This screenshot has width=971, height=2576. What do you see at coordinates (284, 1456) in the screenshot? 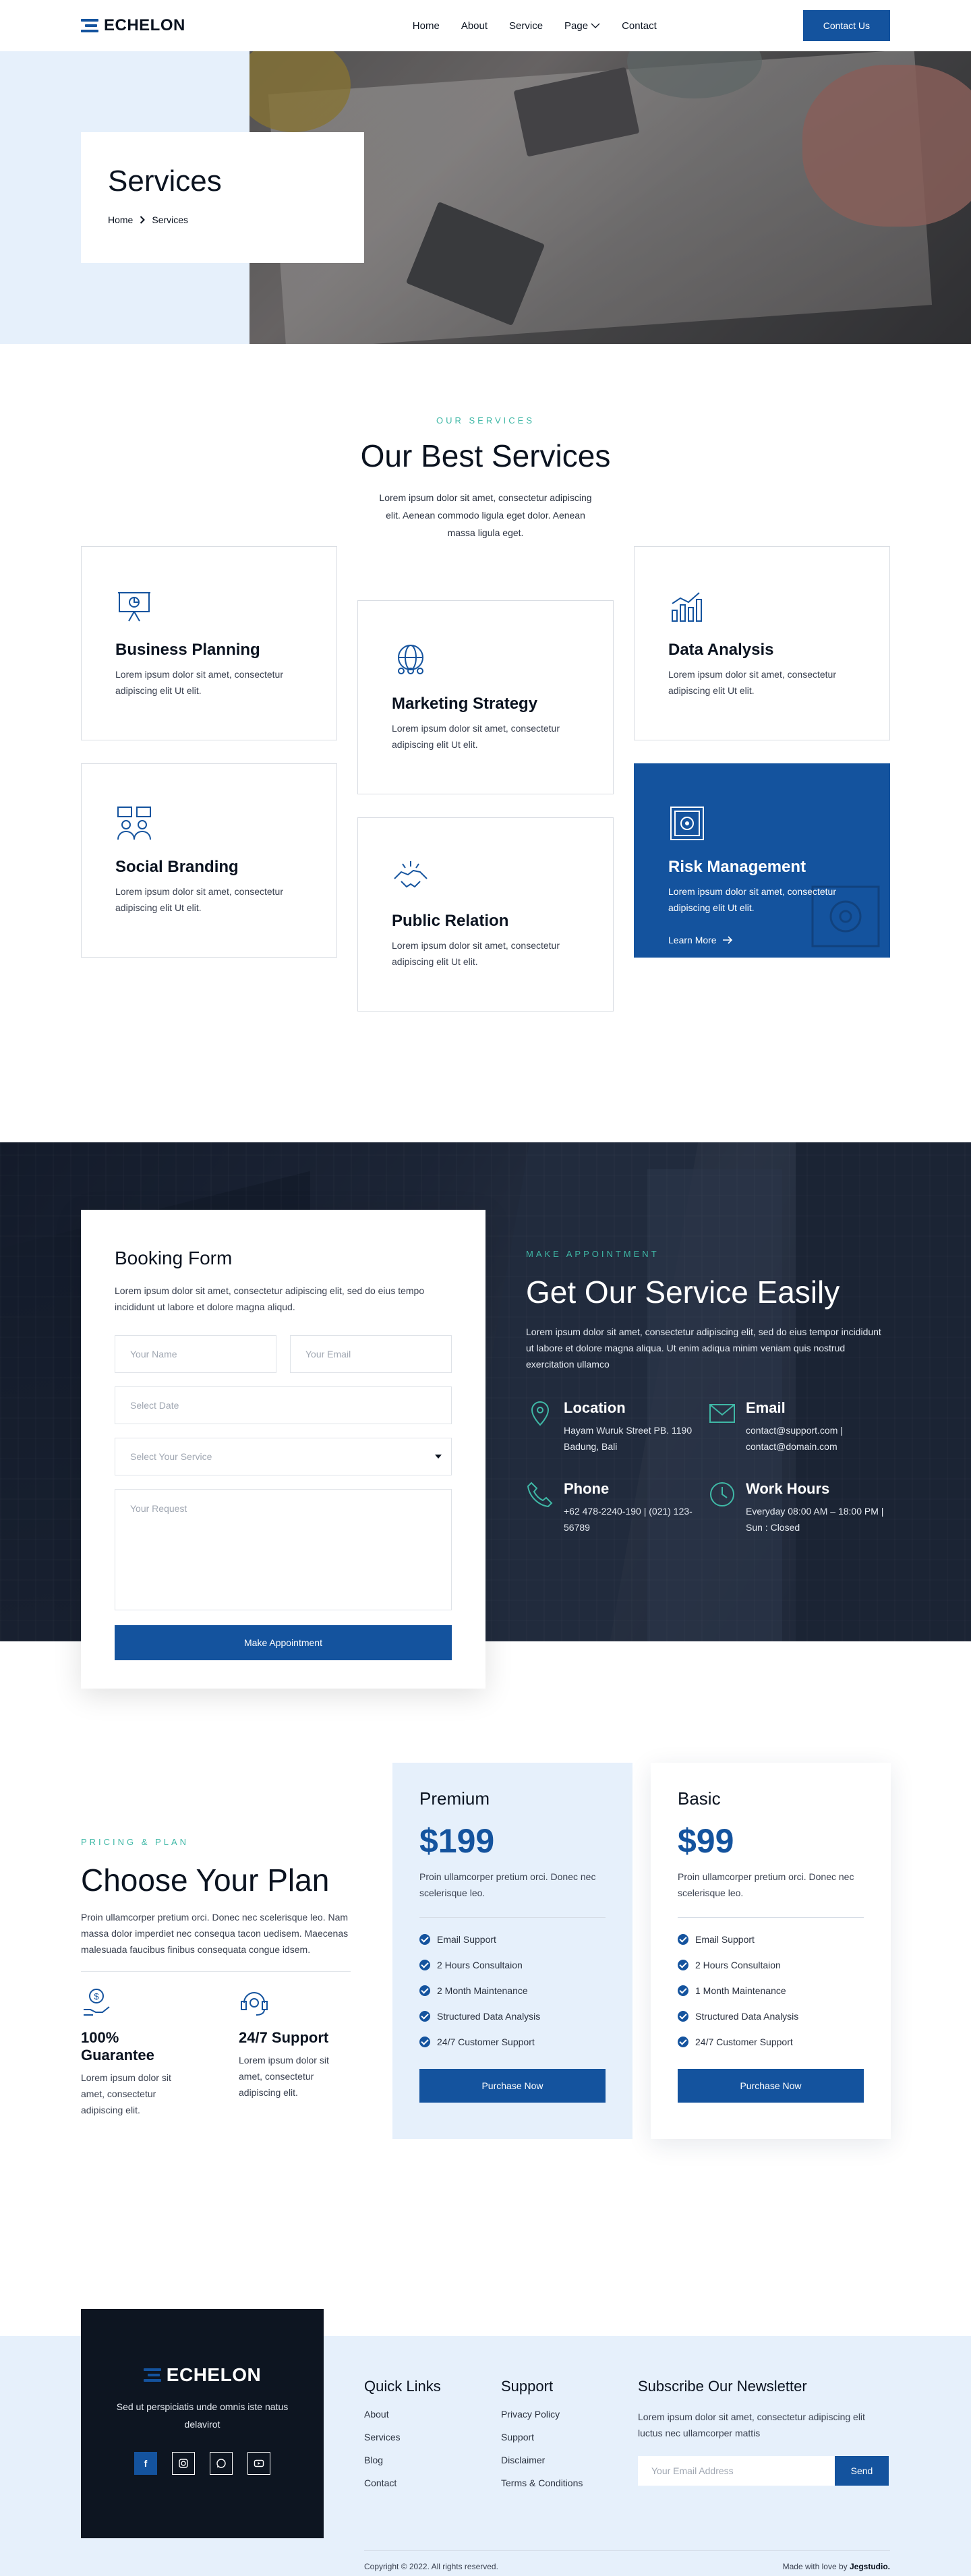
I see `service-select: Select Your Service` at bounding box center [284, 1456].